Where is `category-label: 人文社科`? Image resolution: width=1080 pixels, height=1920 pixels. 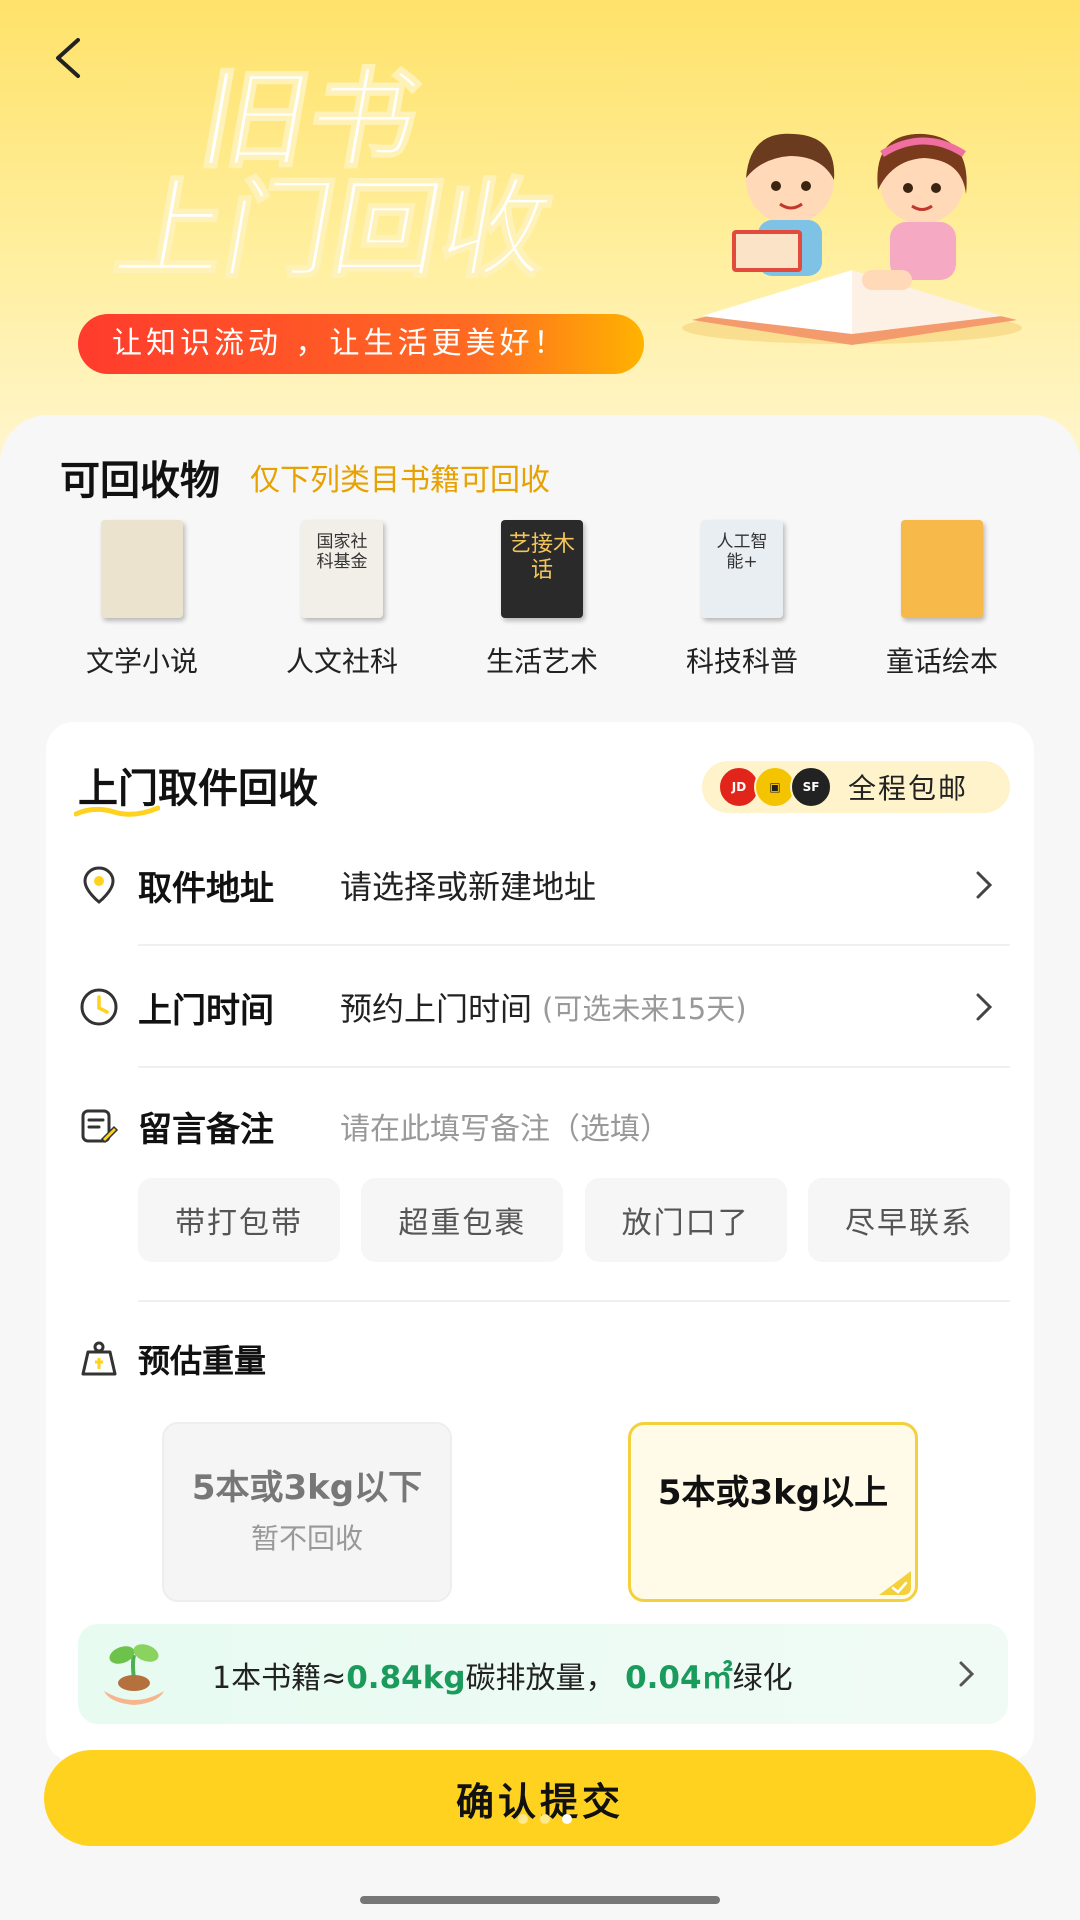 category-label: 人文社科 is located at coordinates (341, 661).